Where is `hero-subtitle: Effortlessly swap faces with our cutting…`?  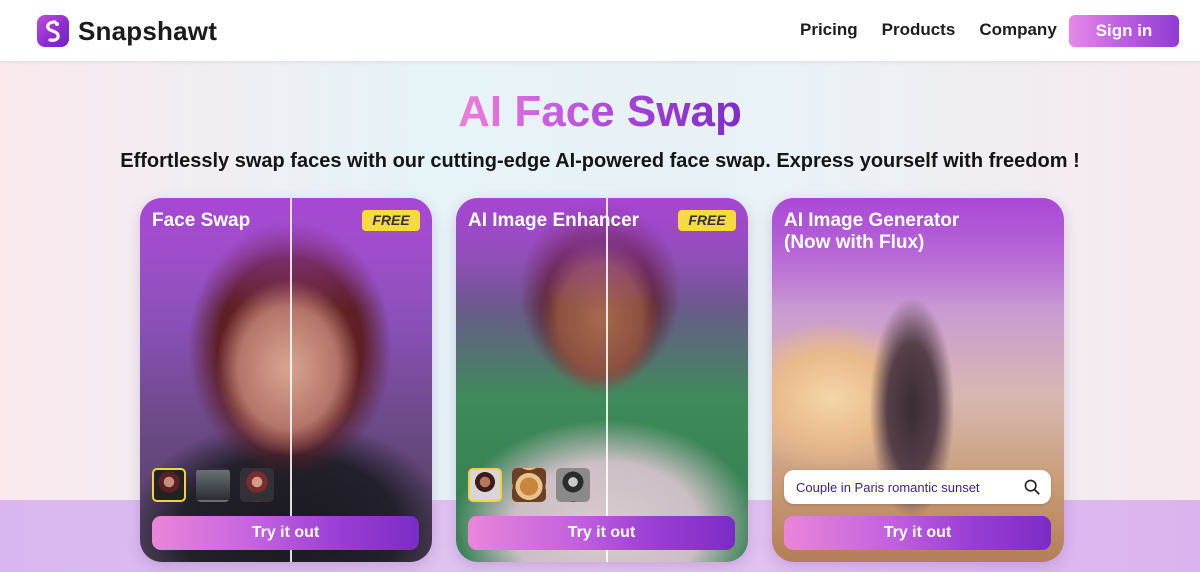
hero-subtitle: Effortlessly swap faces with our cutting… is located at coordinates (600, 161).